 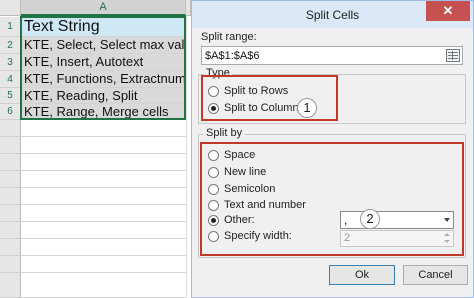 What do you see at coordinates (229, 37) in the screenshot?
I see `split-range-label: Split range:` at bounding box center [229, 37].